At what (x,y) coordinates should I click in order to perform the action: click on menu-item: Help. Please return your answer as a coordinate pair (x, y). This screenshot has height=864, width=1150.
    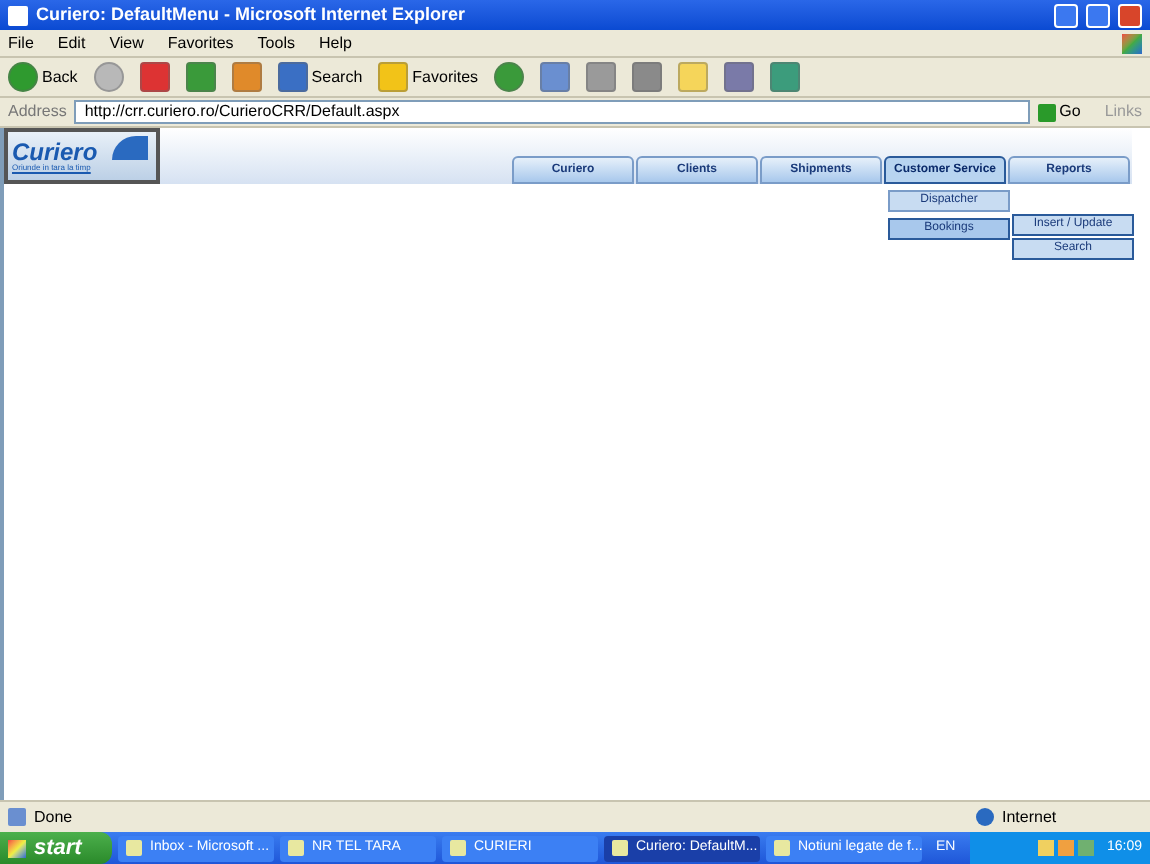
    Looking at the image, I should click on (335, 43).